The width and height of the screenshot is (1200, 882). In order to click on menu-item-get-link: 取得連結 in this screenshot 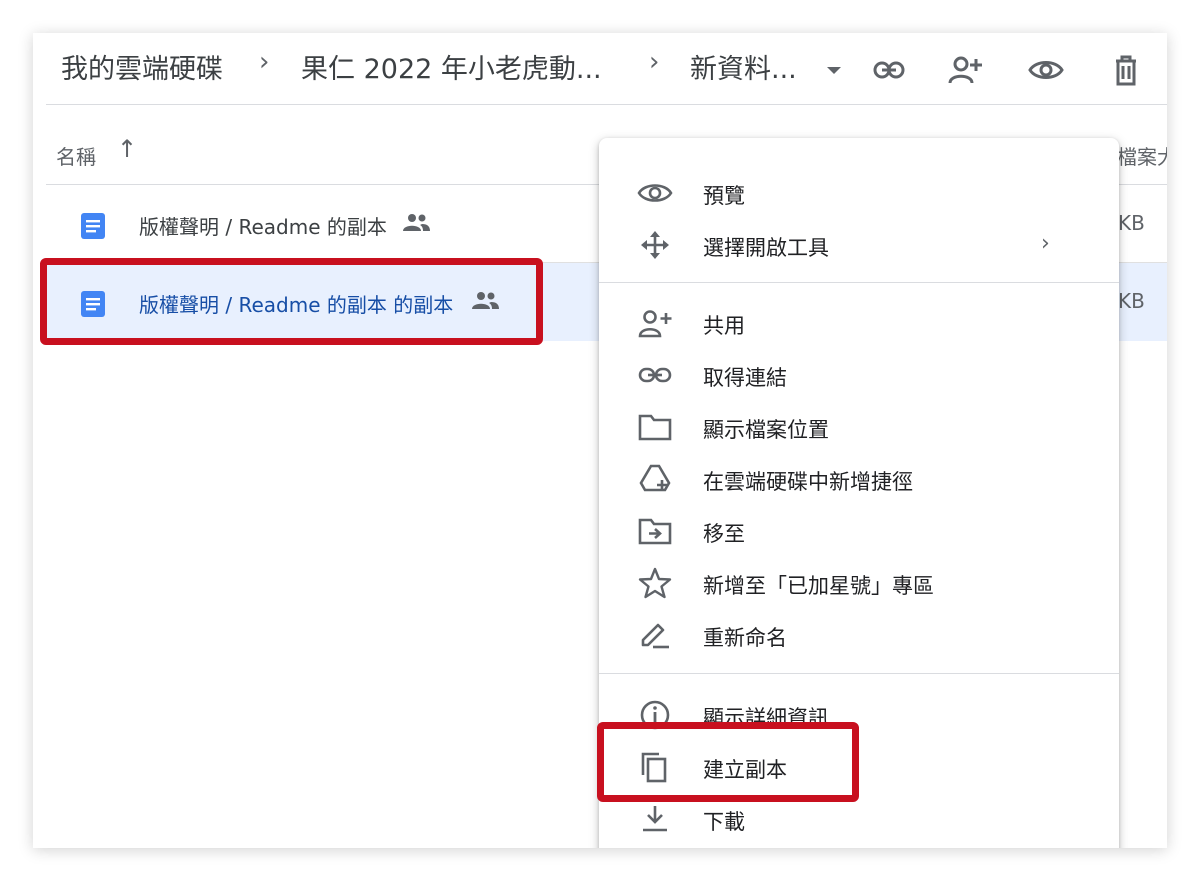, I will do `click(859, 375)`.